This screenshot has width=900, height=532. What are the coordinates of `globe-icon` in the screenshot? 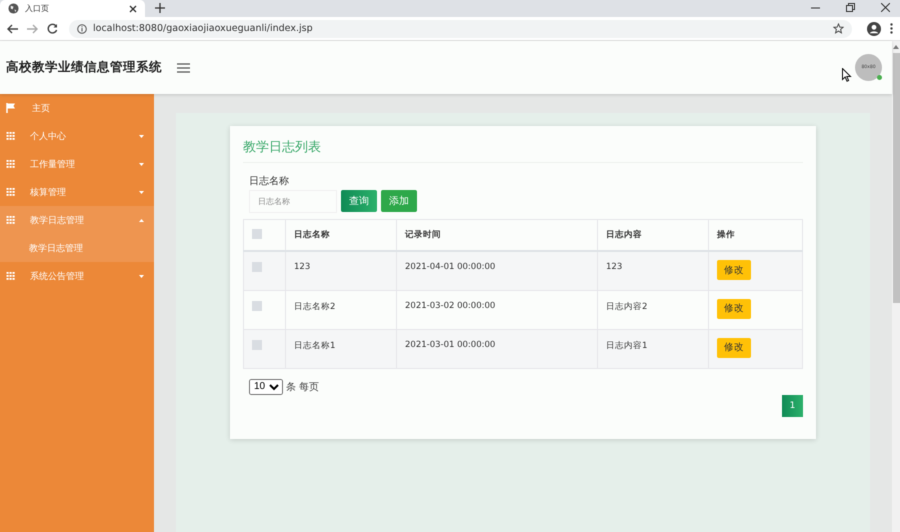 It's located at (13, 8).